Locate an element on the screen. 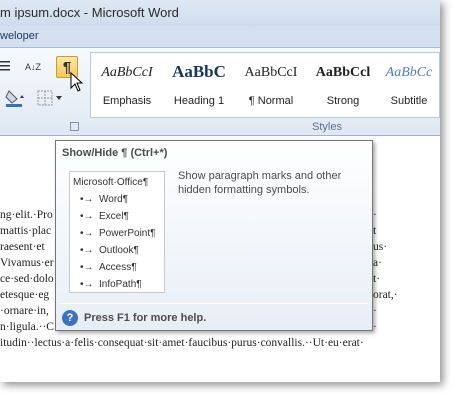  borders-icon is located at coordinates (50, 98).